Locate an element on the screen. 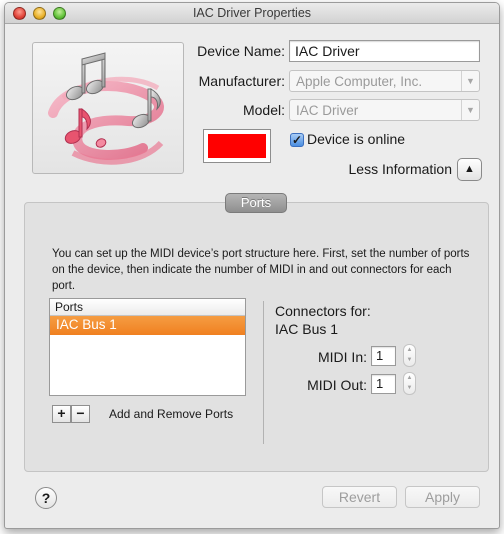 The width and height of the screenshot is (504, 534). less-information-label: Less Information is located at coordinates (400, 169).